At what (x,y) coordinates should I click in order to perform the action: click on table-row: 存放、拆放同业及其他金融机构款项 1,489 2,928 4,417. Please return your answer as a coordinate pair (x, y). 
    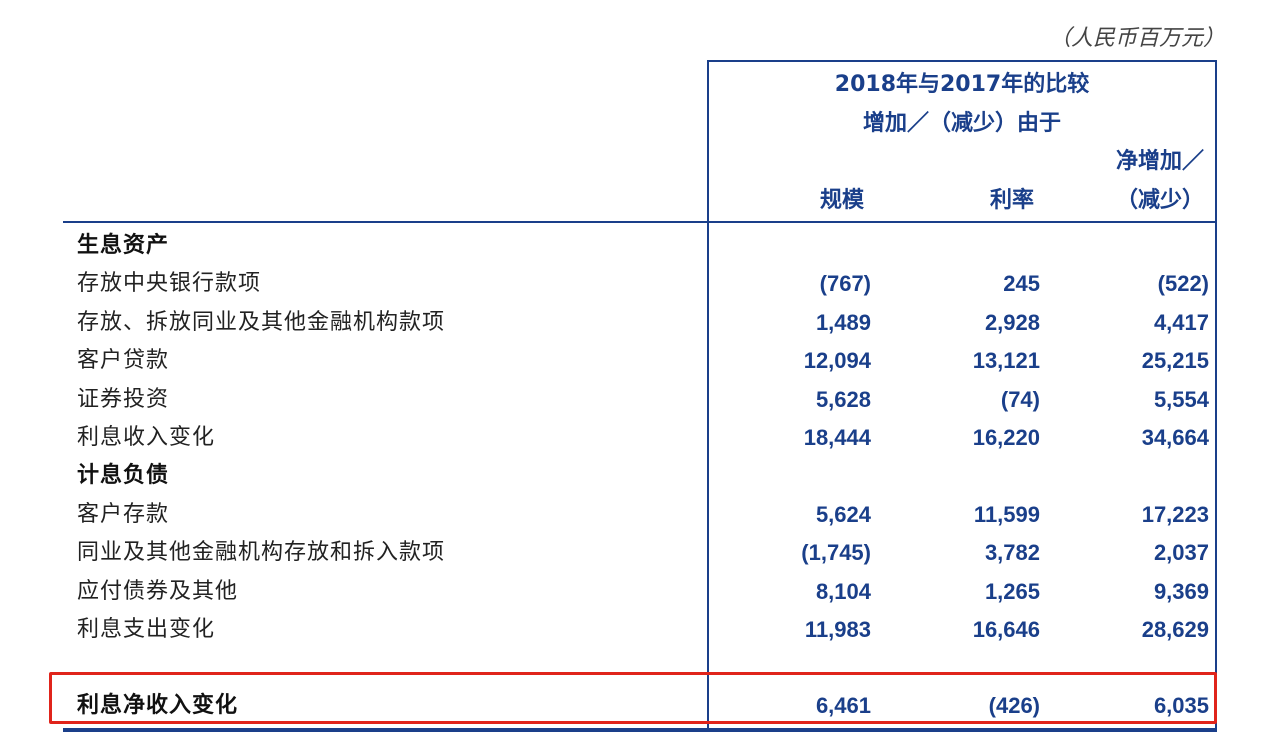
    Looking at the image, I should click on (640, 323).